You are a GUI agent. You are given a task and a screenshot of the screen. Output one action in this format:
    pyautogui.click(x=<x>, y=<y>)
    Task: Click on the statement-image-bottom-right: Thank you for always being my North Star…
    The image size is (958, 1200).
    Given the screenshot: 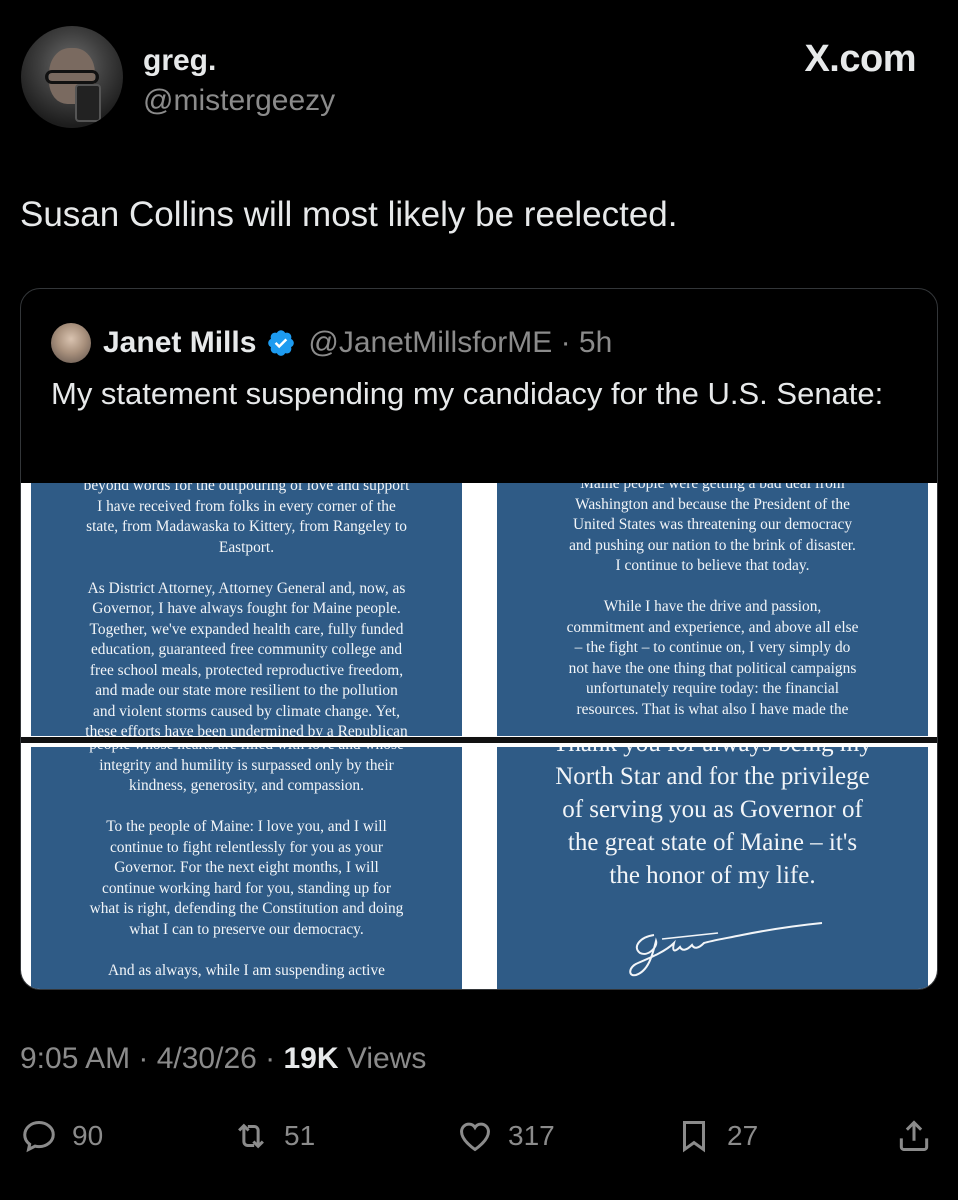 What is the action you would take?
    pyautogui.click(x=712, y=868)
    